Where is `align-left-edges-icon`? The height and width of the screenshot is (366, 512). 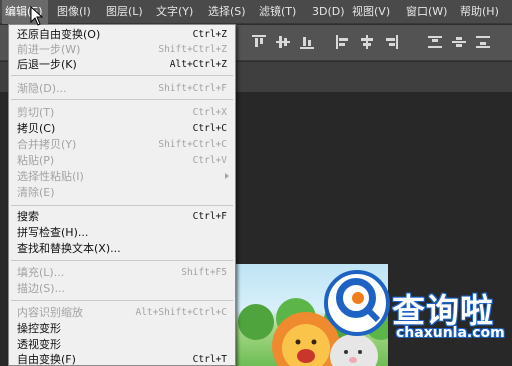 align-left-edges-icon is located at coordinates (343, 42).